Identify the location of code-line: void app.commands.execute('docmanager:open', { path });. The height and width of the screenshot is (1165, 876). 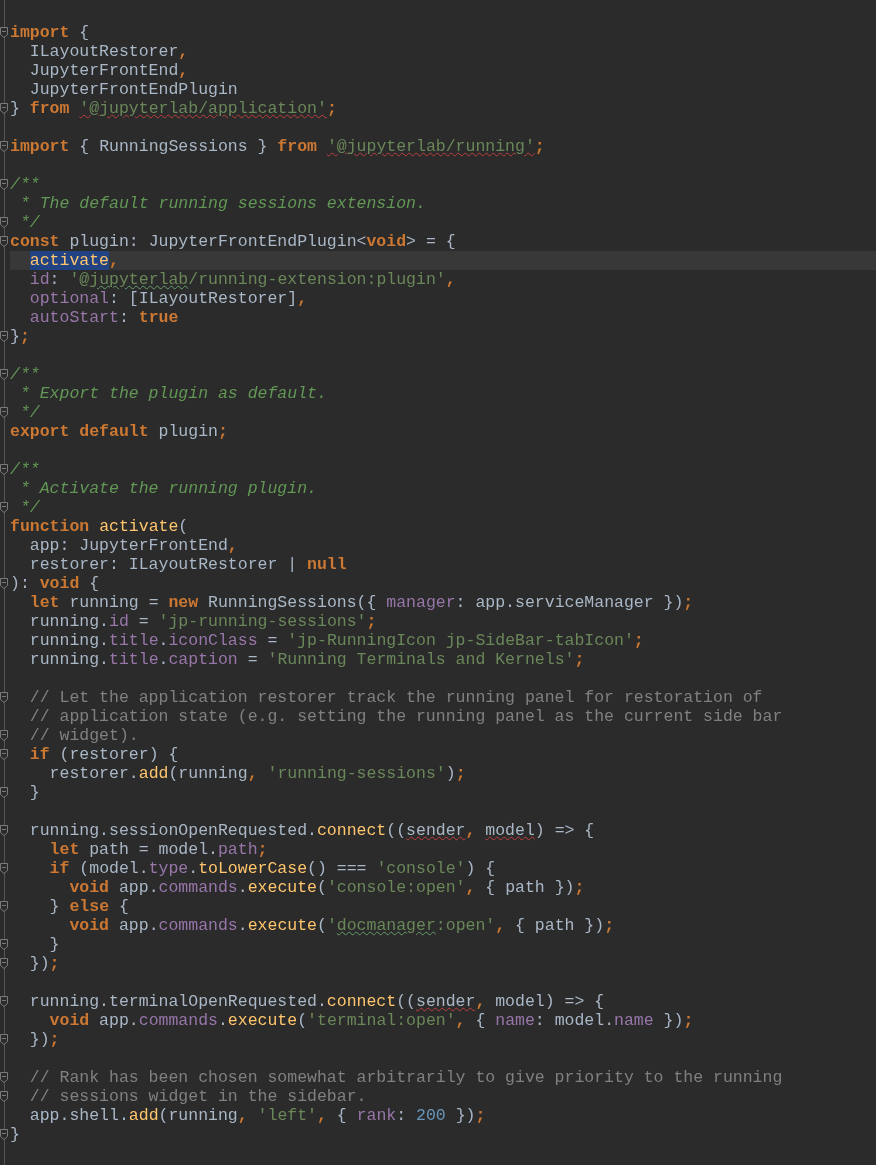
(342, 925).